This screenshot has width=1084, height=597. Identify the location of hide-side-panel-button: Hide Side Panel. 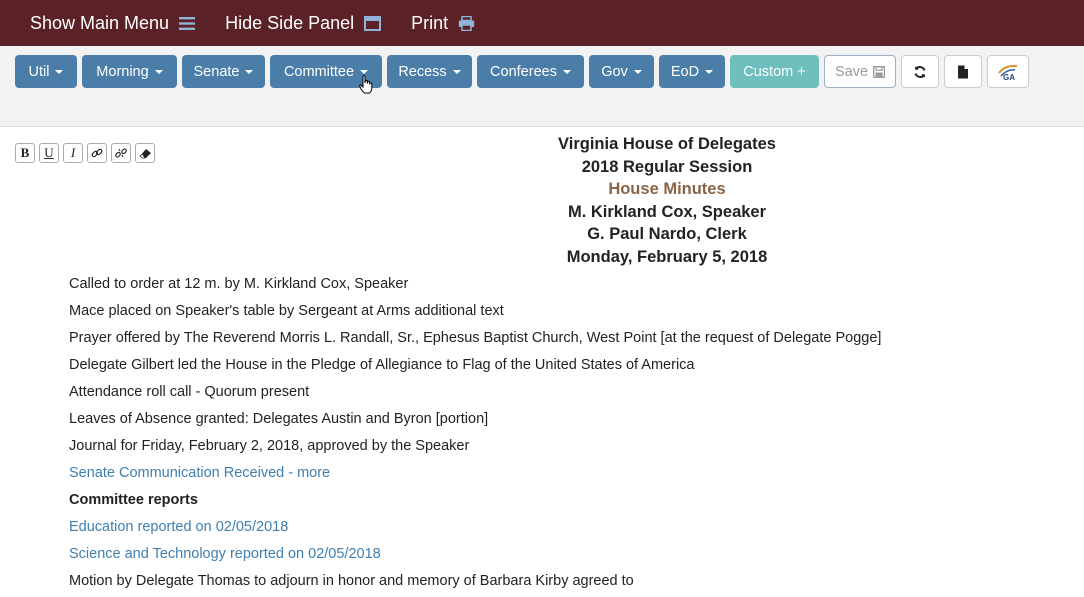
(303, 23).